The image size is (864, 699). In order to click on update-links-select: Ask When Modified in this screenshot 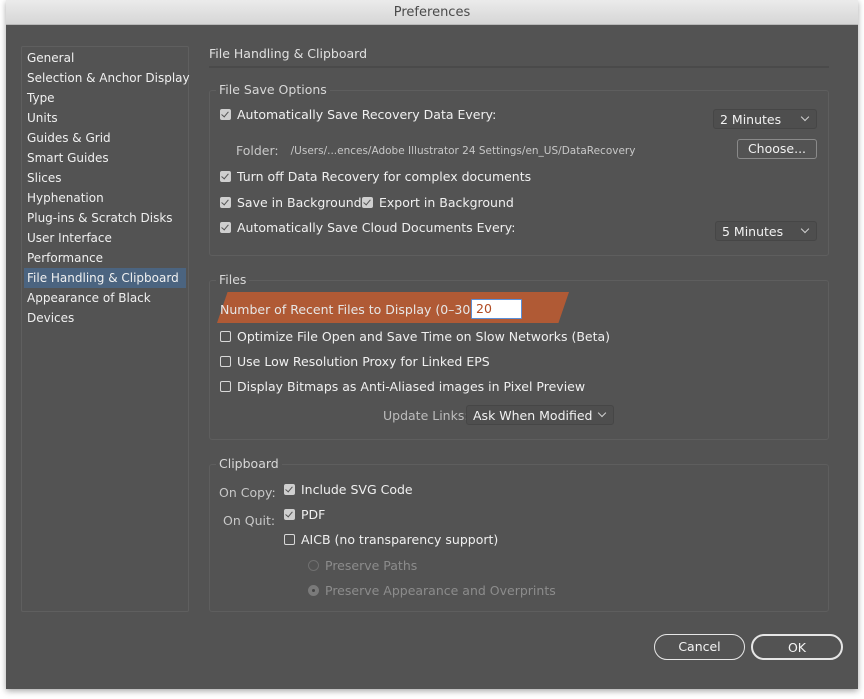, I will do `click(540, 415)`.